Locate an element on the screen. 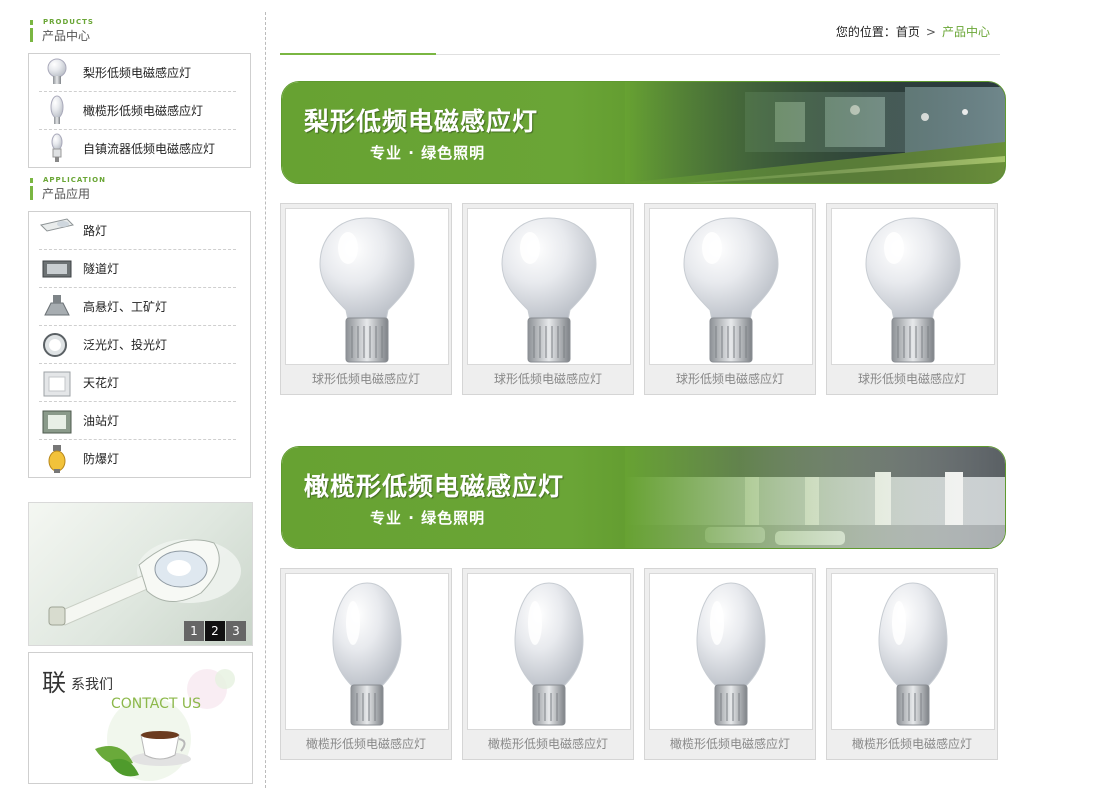 This screenshot has height=801, width=1102. breadcrumb-prefix: 您的位置： is located at coordinates (865, 32).